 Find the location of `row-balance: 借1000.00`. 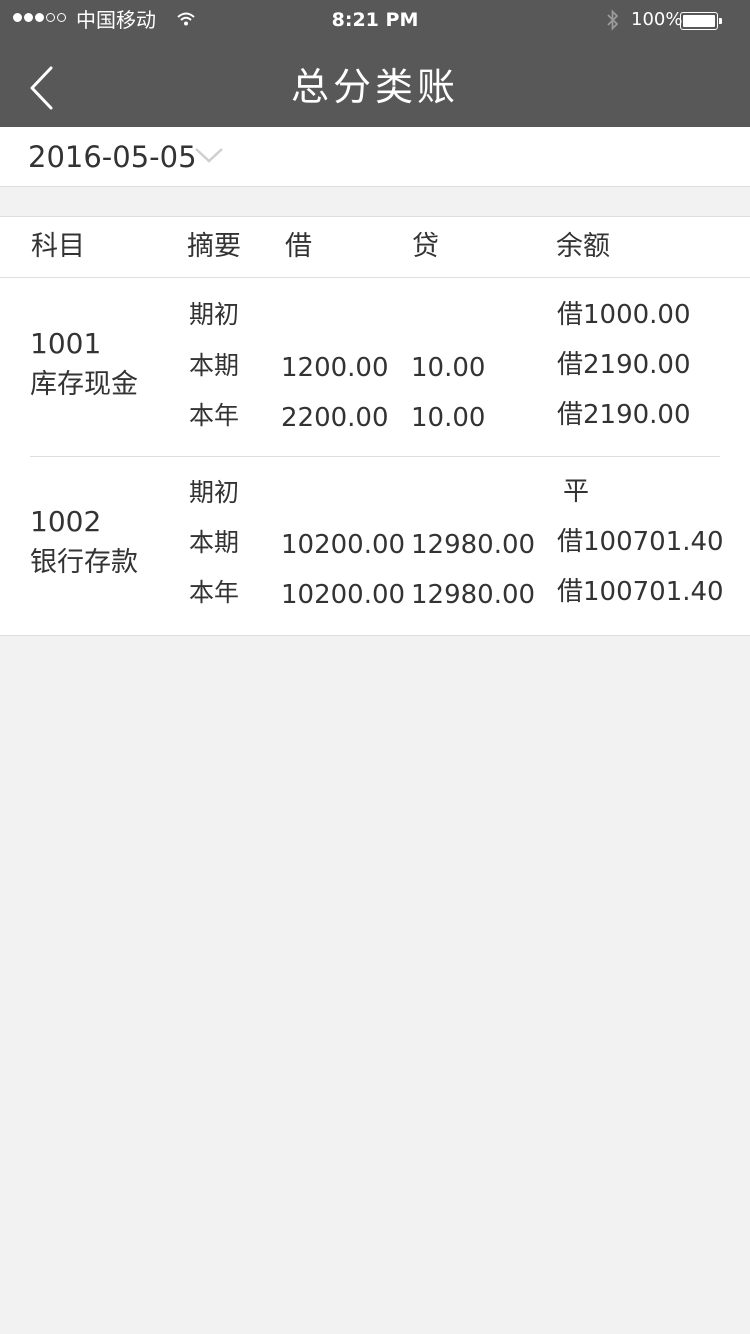

row-balance: 借1000.00 is located at coordinates (624, 315).